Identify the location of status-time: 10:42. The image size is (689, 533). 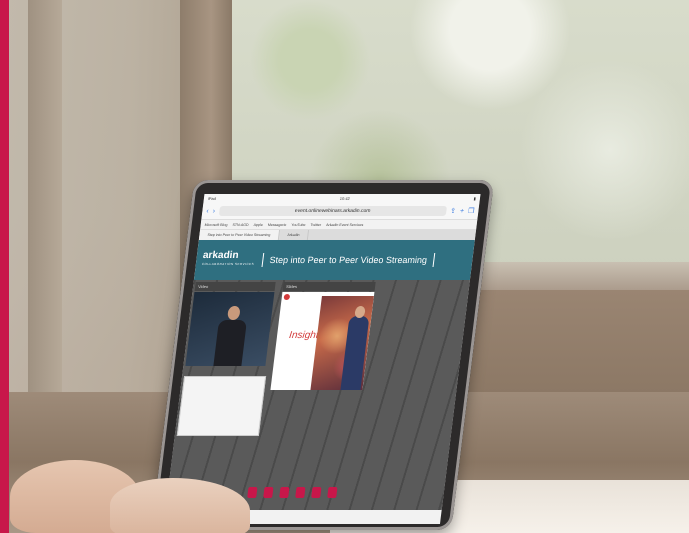
(345, 198).